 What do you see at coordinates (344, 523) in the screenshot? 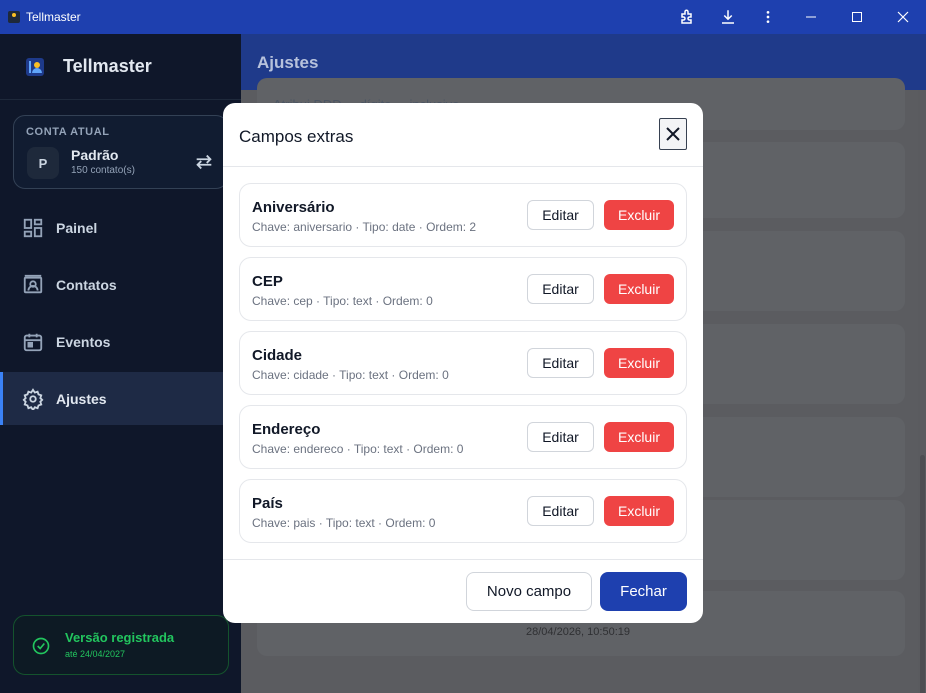
I see `field-meta: Chave: pais · Tipo: text · Ordem: 0` at bounding box center [344, 523].